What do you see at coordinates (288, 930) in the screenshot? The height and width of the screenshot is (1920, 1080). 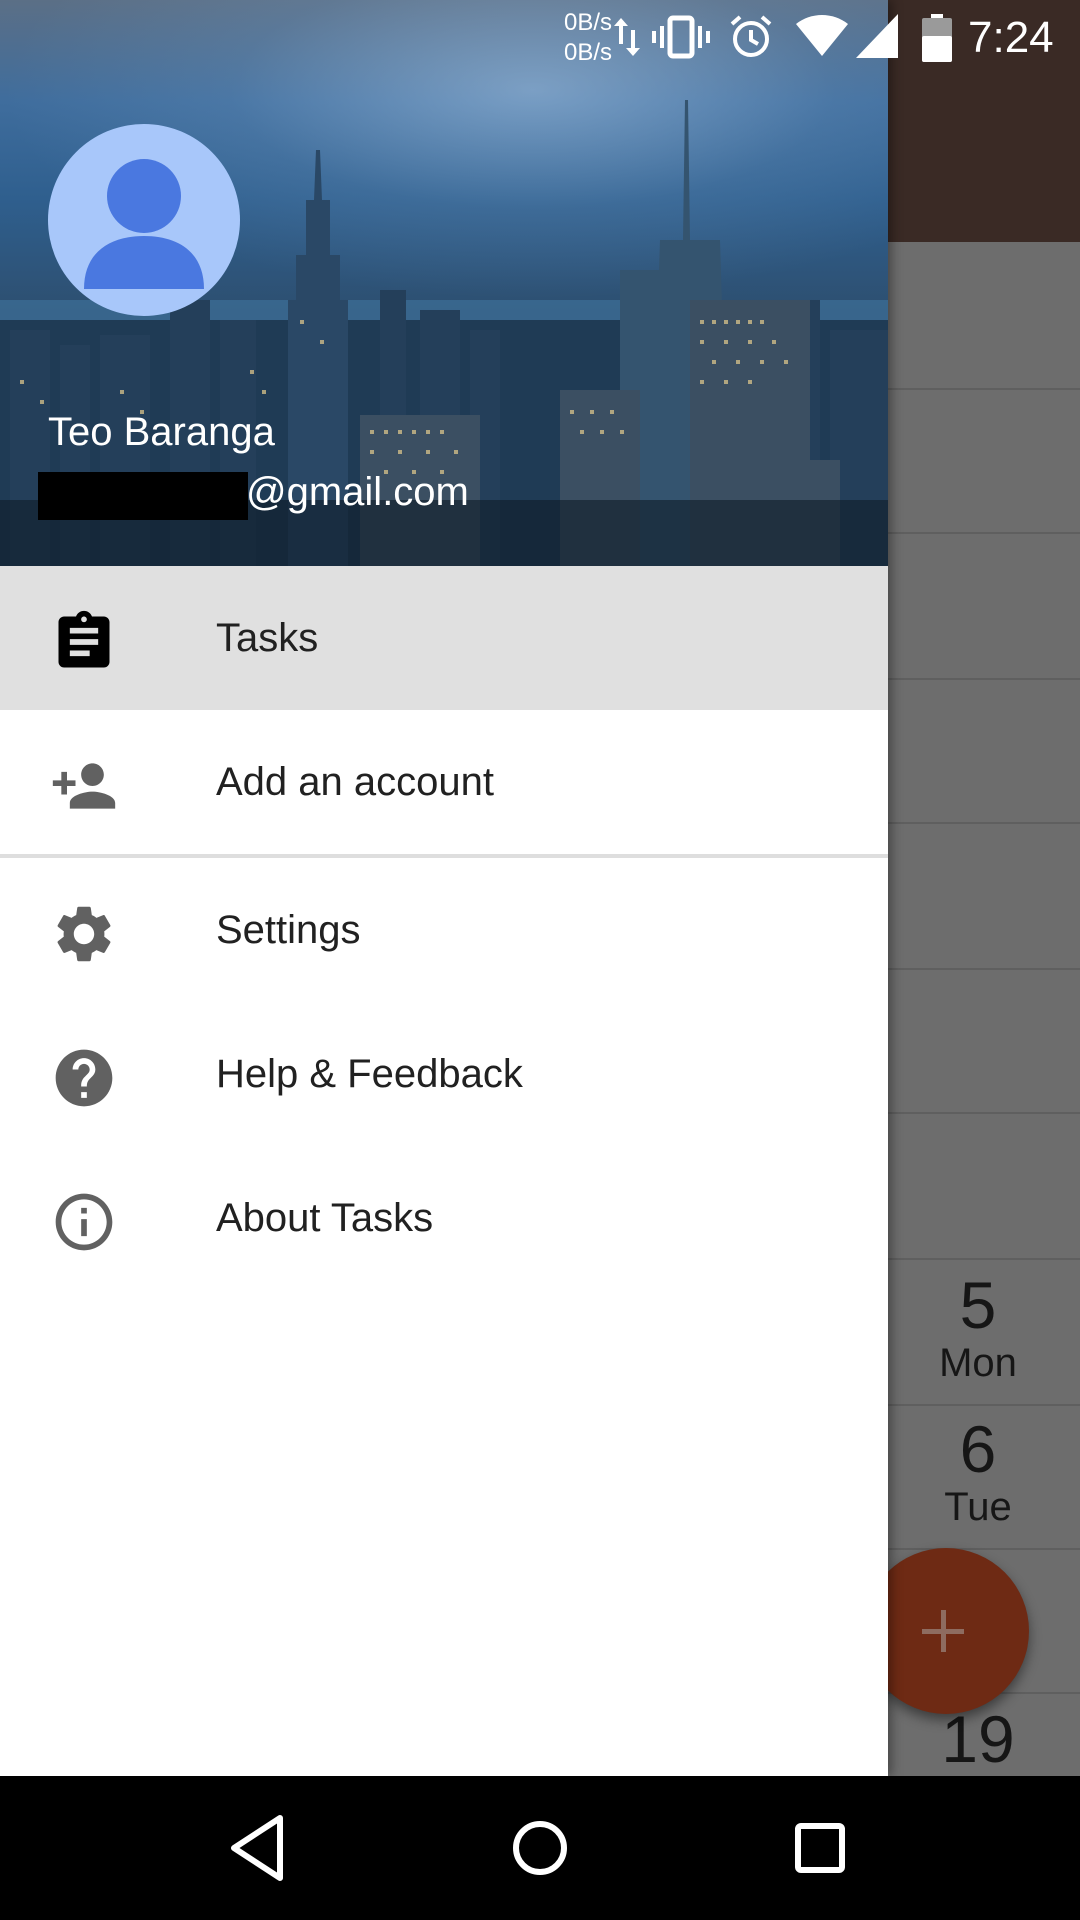 I see `drawer-item-label: Settings` at bounding box center [288, 930].